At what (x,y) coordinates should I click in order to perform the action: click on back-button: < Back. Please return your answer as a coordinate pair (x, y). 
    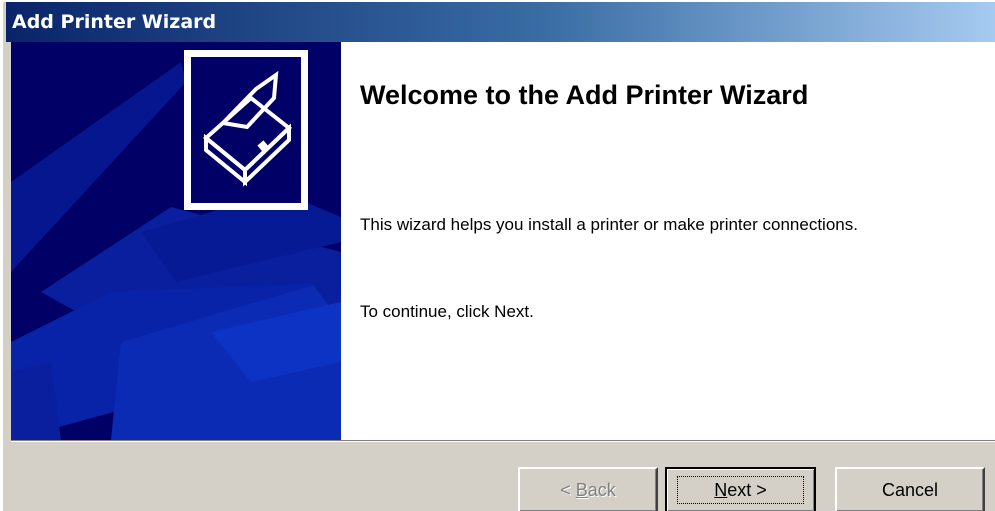
    Looking at the image, I should click on (588, 489).